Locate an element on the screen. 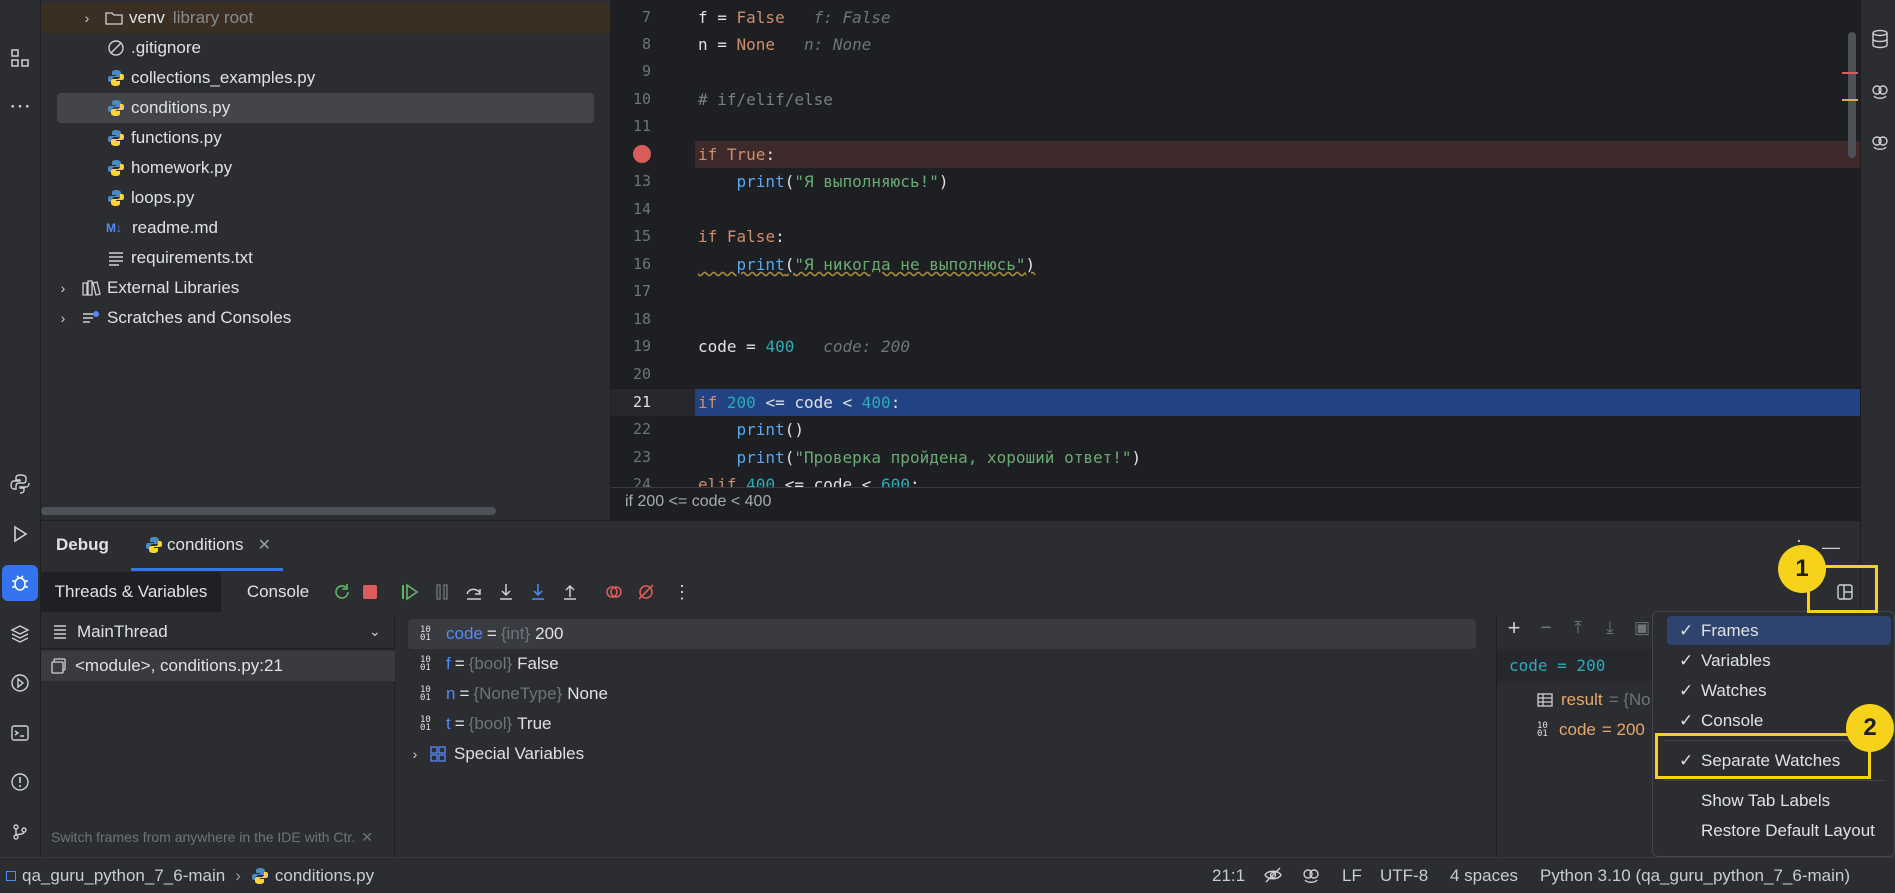 The image size is (1895, 893). variable-row: 10 01 f = {bool} False is located at coordinates (483, 664).